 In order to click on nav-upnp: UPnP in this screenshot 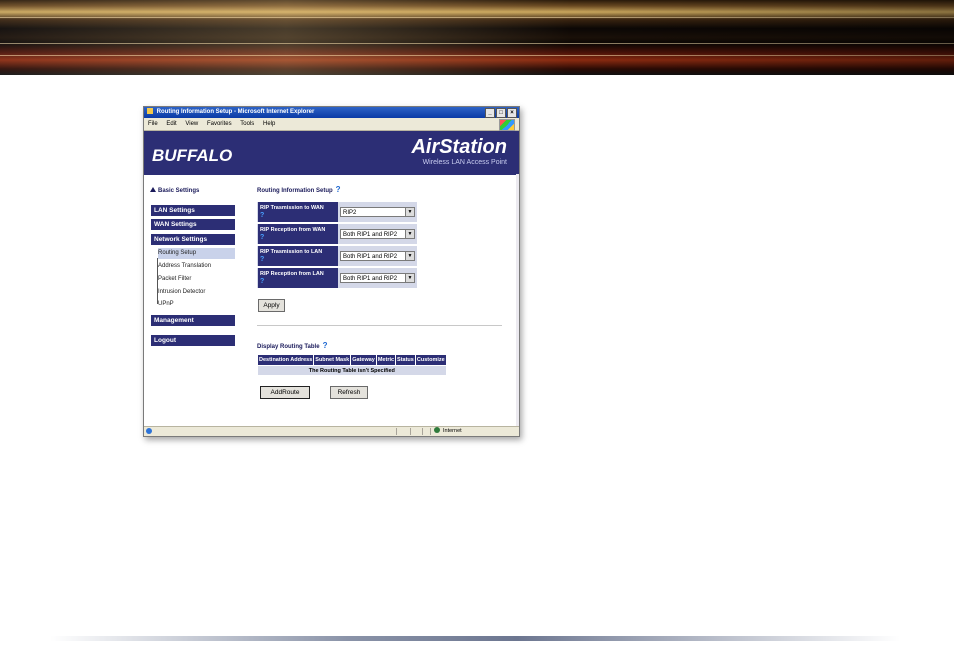, I will do `click(196, 304)`.